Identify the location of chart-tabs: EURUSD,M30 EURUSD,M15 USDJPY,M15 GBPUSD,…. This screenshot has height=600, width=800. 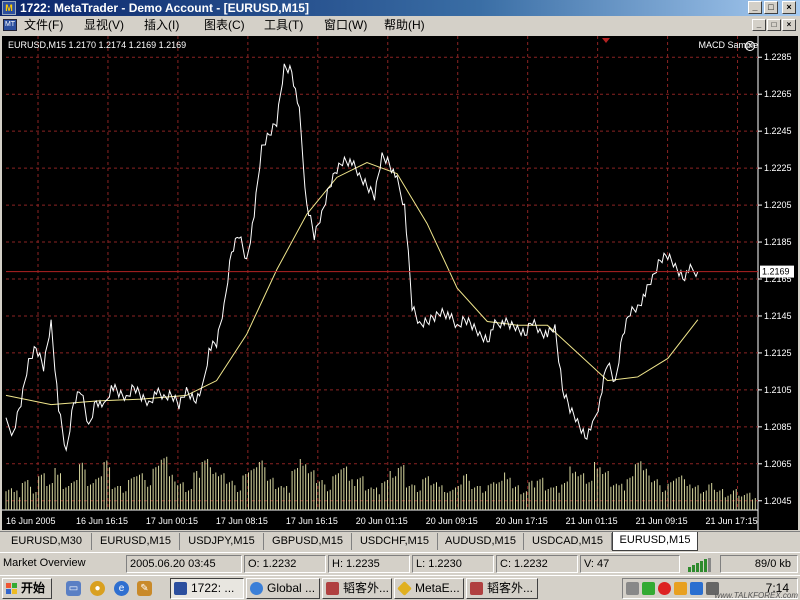
(400, 541).